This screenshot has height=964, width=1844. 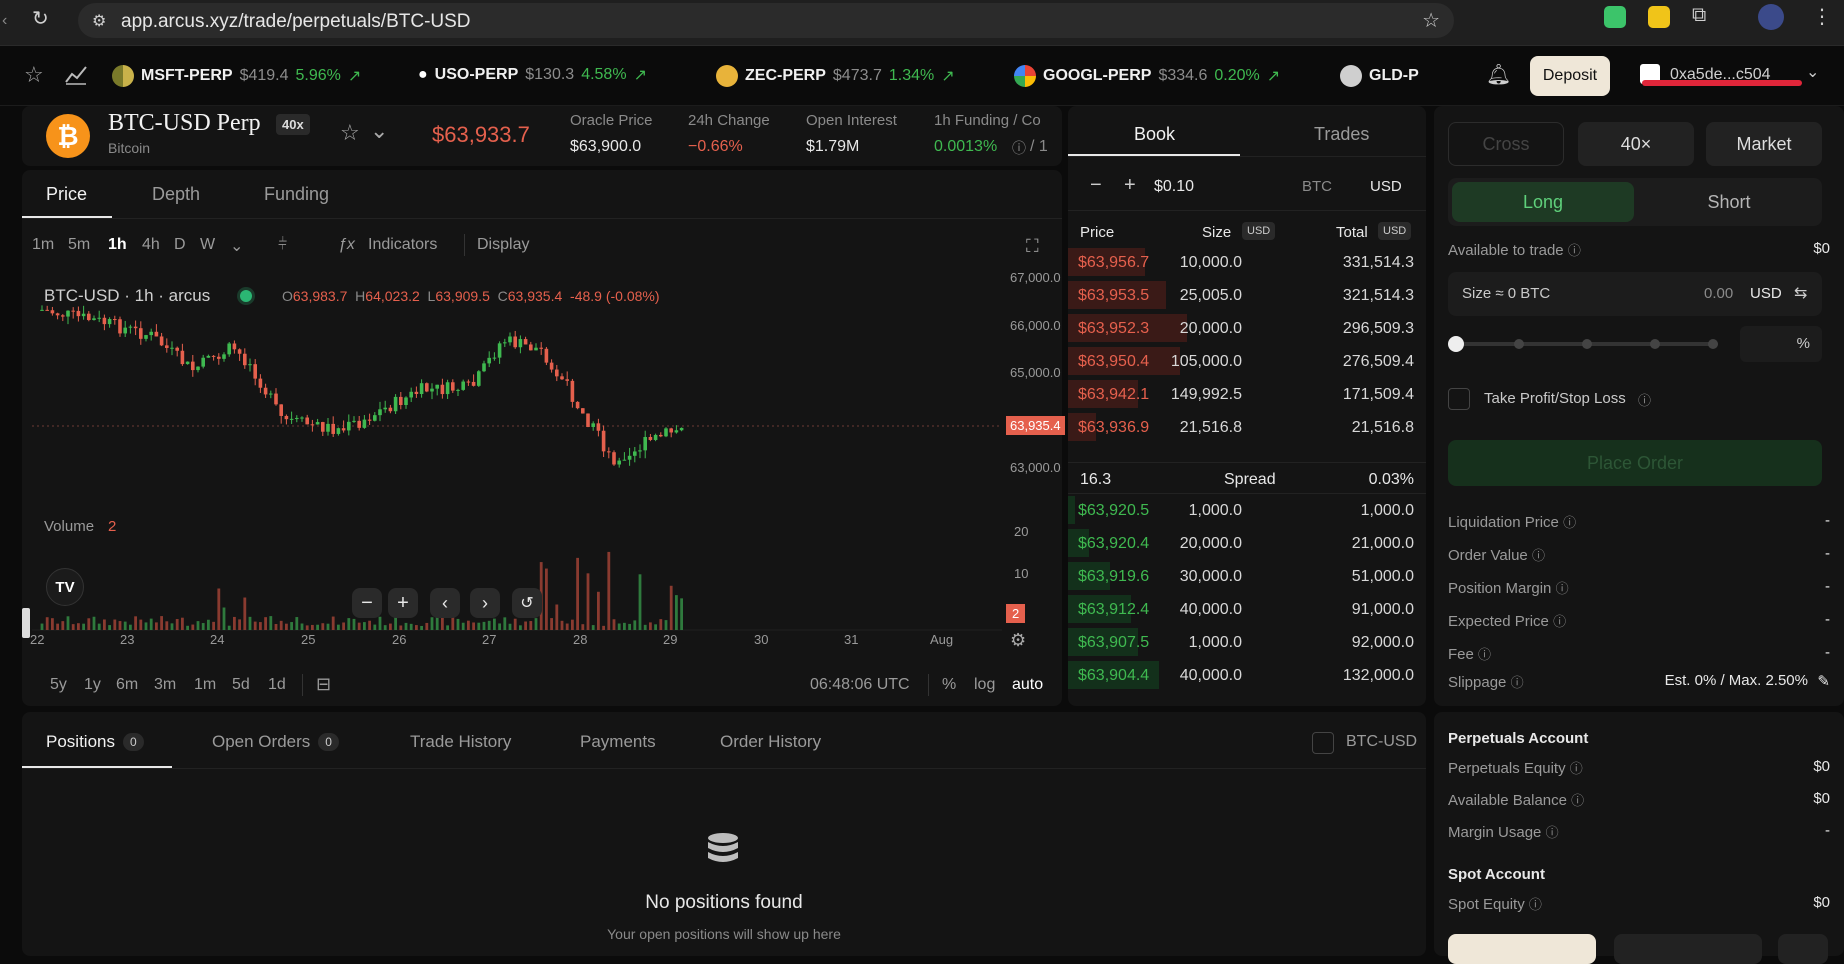 What do you see at coordinates (860, 685) in the screenshot?
I see `utc-clock: 06:48:06 UTC` at bounding box center [860, 685].